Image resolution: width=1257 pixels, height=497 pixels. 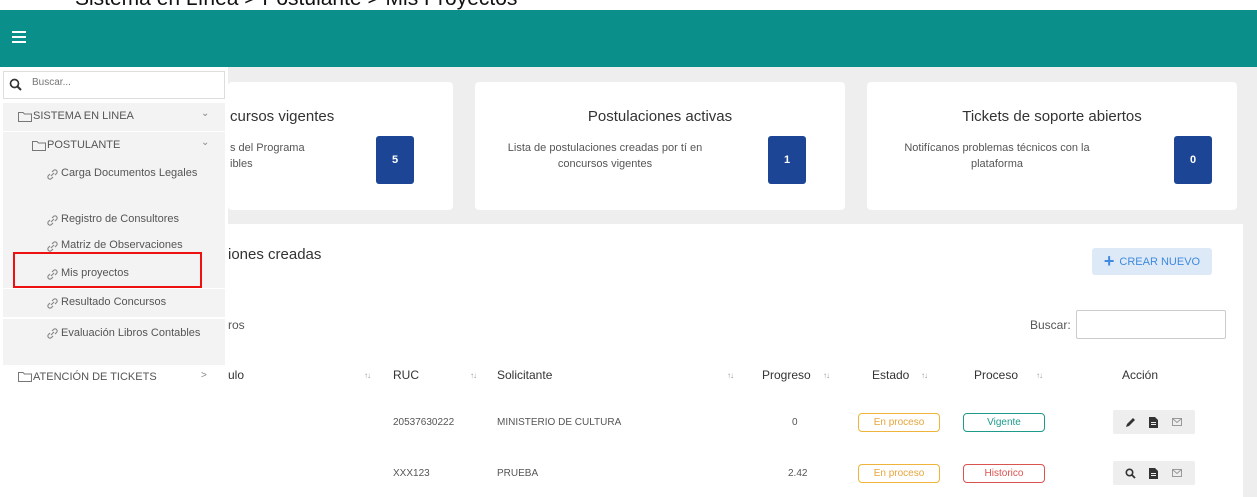 What do you see at coordinates (518, 473) in the screenshot?
I see `cell-solicitante: PRUEBA` at bounding box center [518, 473].